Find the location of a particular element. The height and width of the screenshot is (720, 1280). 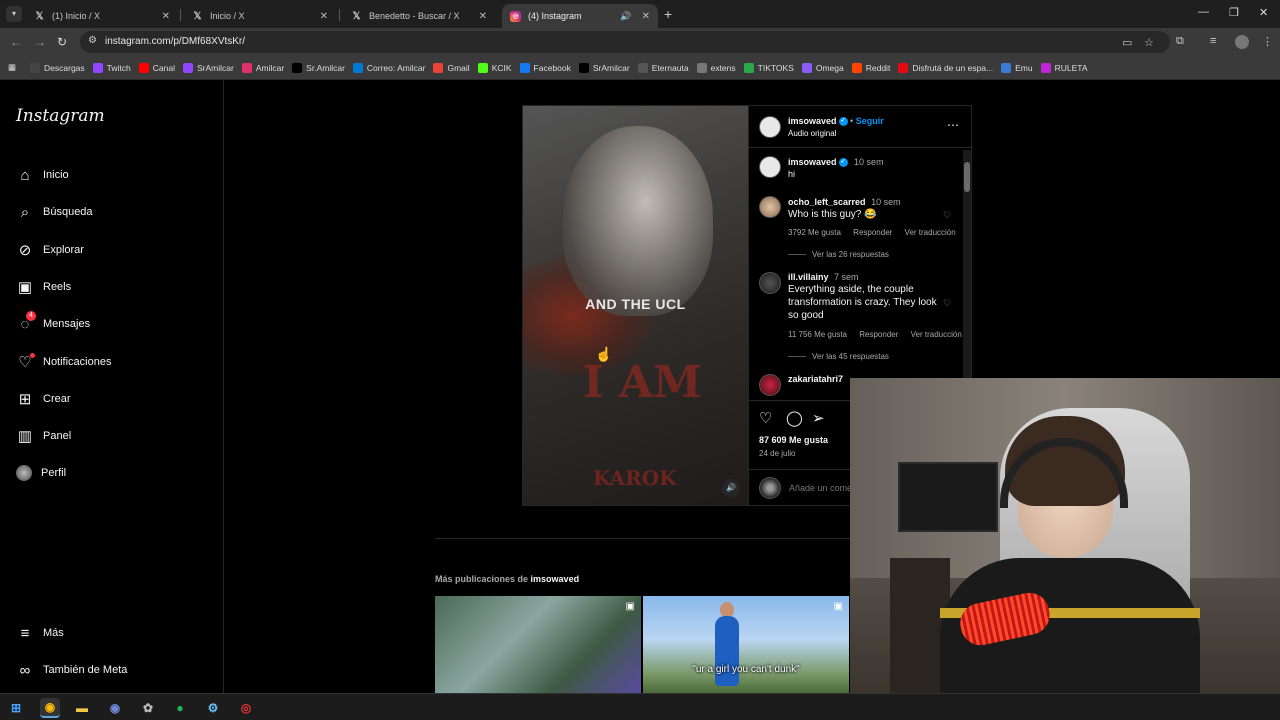

bookmark-item: Sr.Amilcar is located at coordinates (318, 67).